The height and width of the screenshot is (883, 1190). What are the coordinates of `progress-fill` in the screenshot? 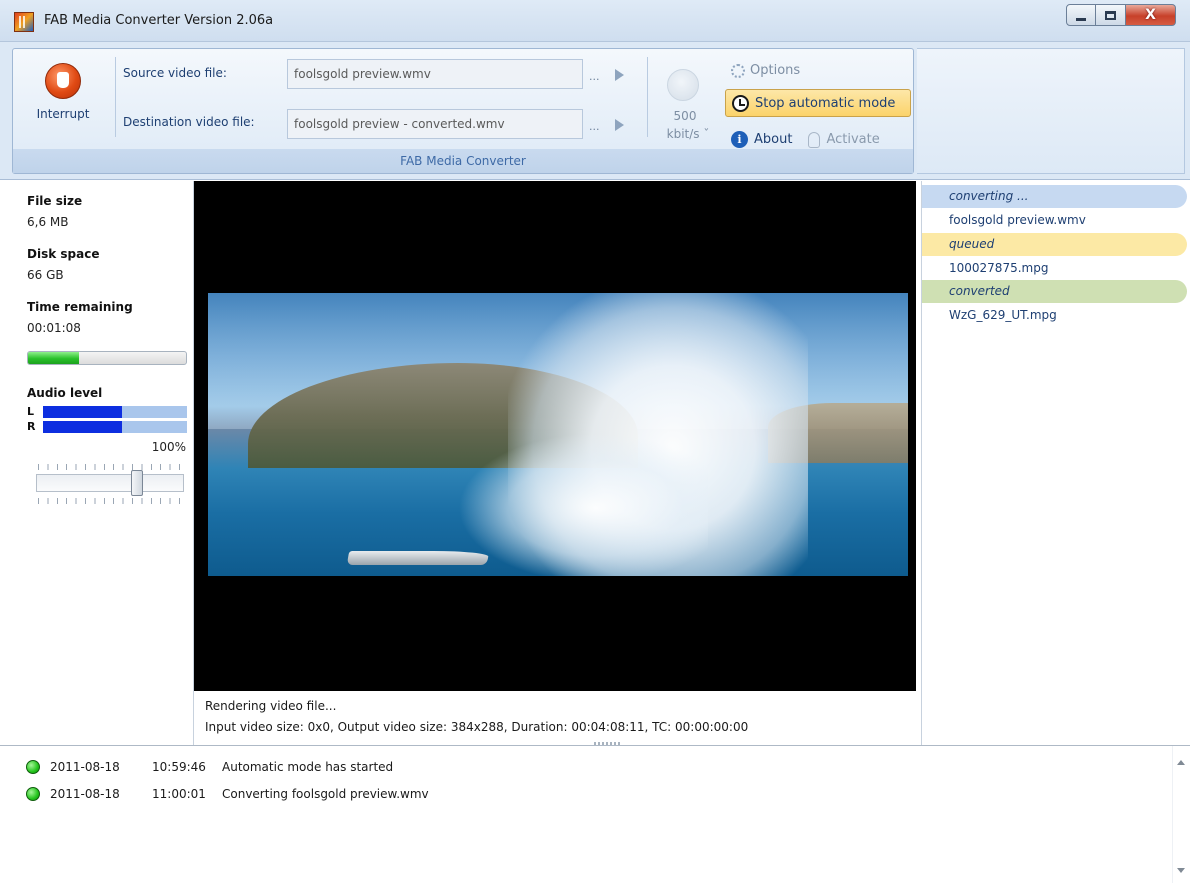 It's located at (53, 358).